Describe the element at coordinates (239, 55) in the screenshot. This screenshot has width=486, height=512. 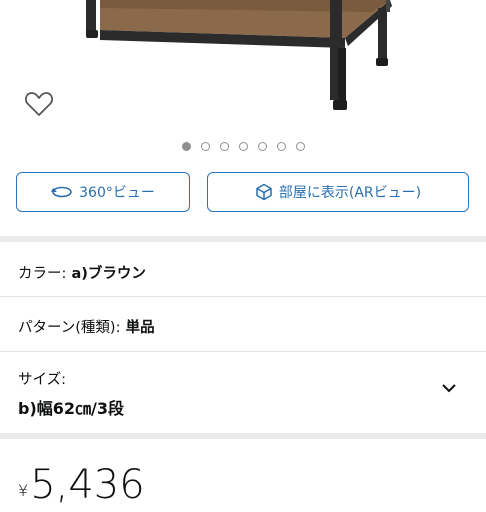
I see `shelf-illustration` at that location.